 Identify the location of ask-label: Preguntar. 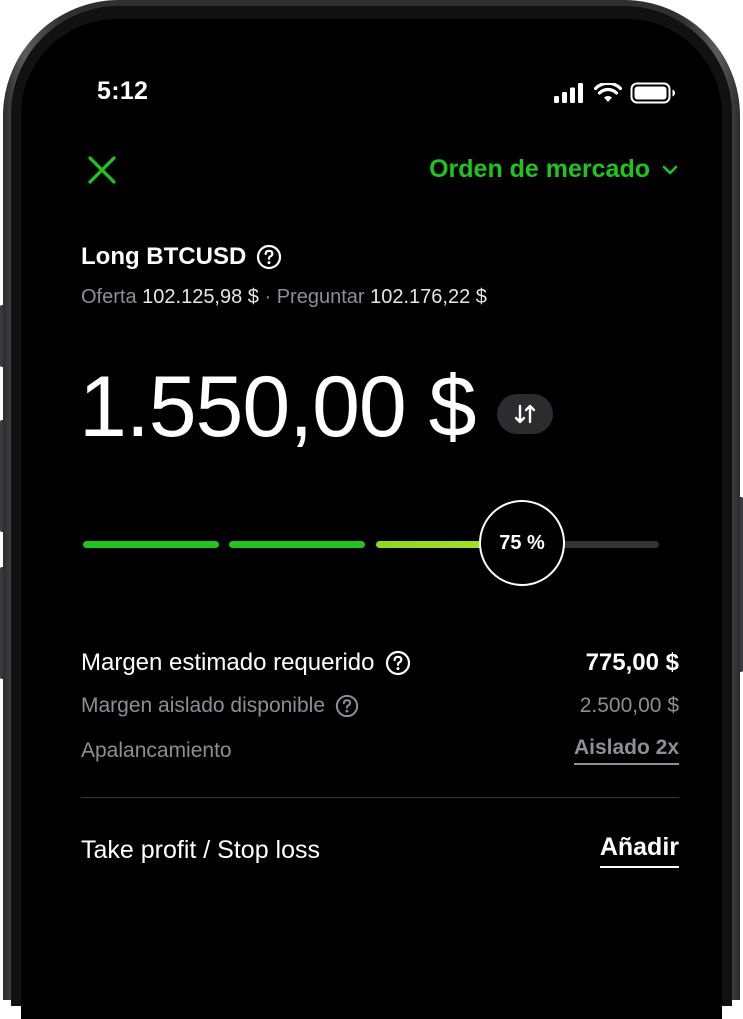
(320, 297).